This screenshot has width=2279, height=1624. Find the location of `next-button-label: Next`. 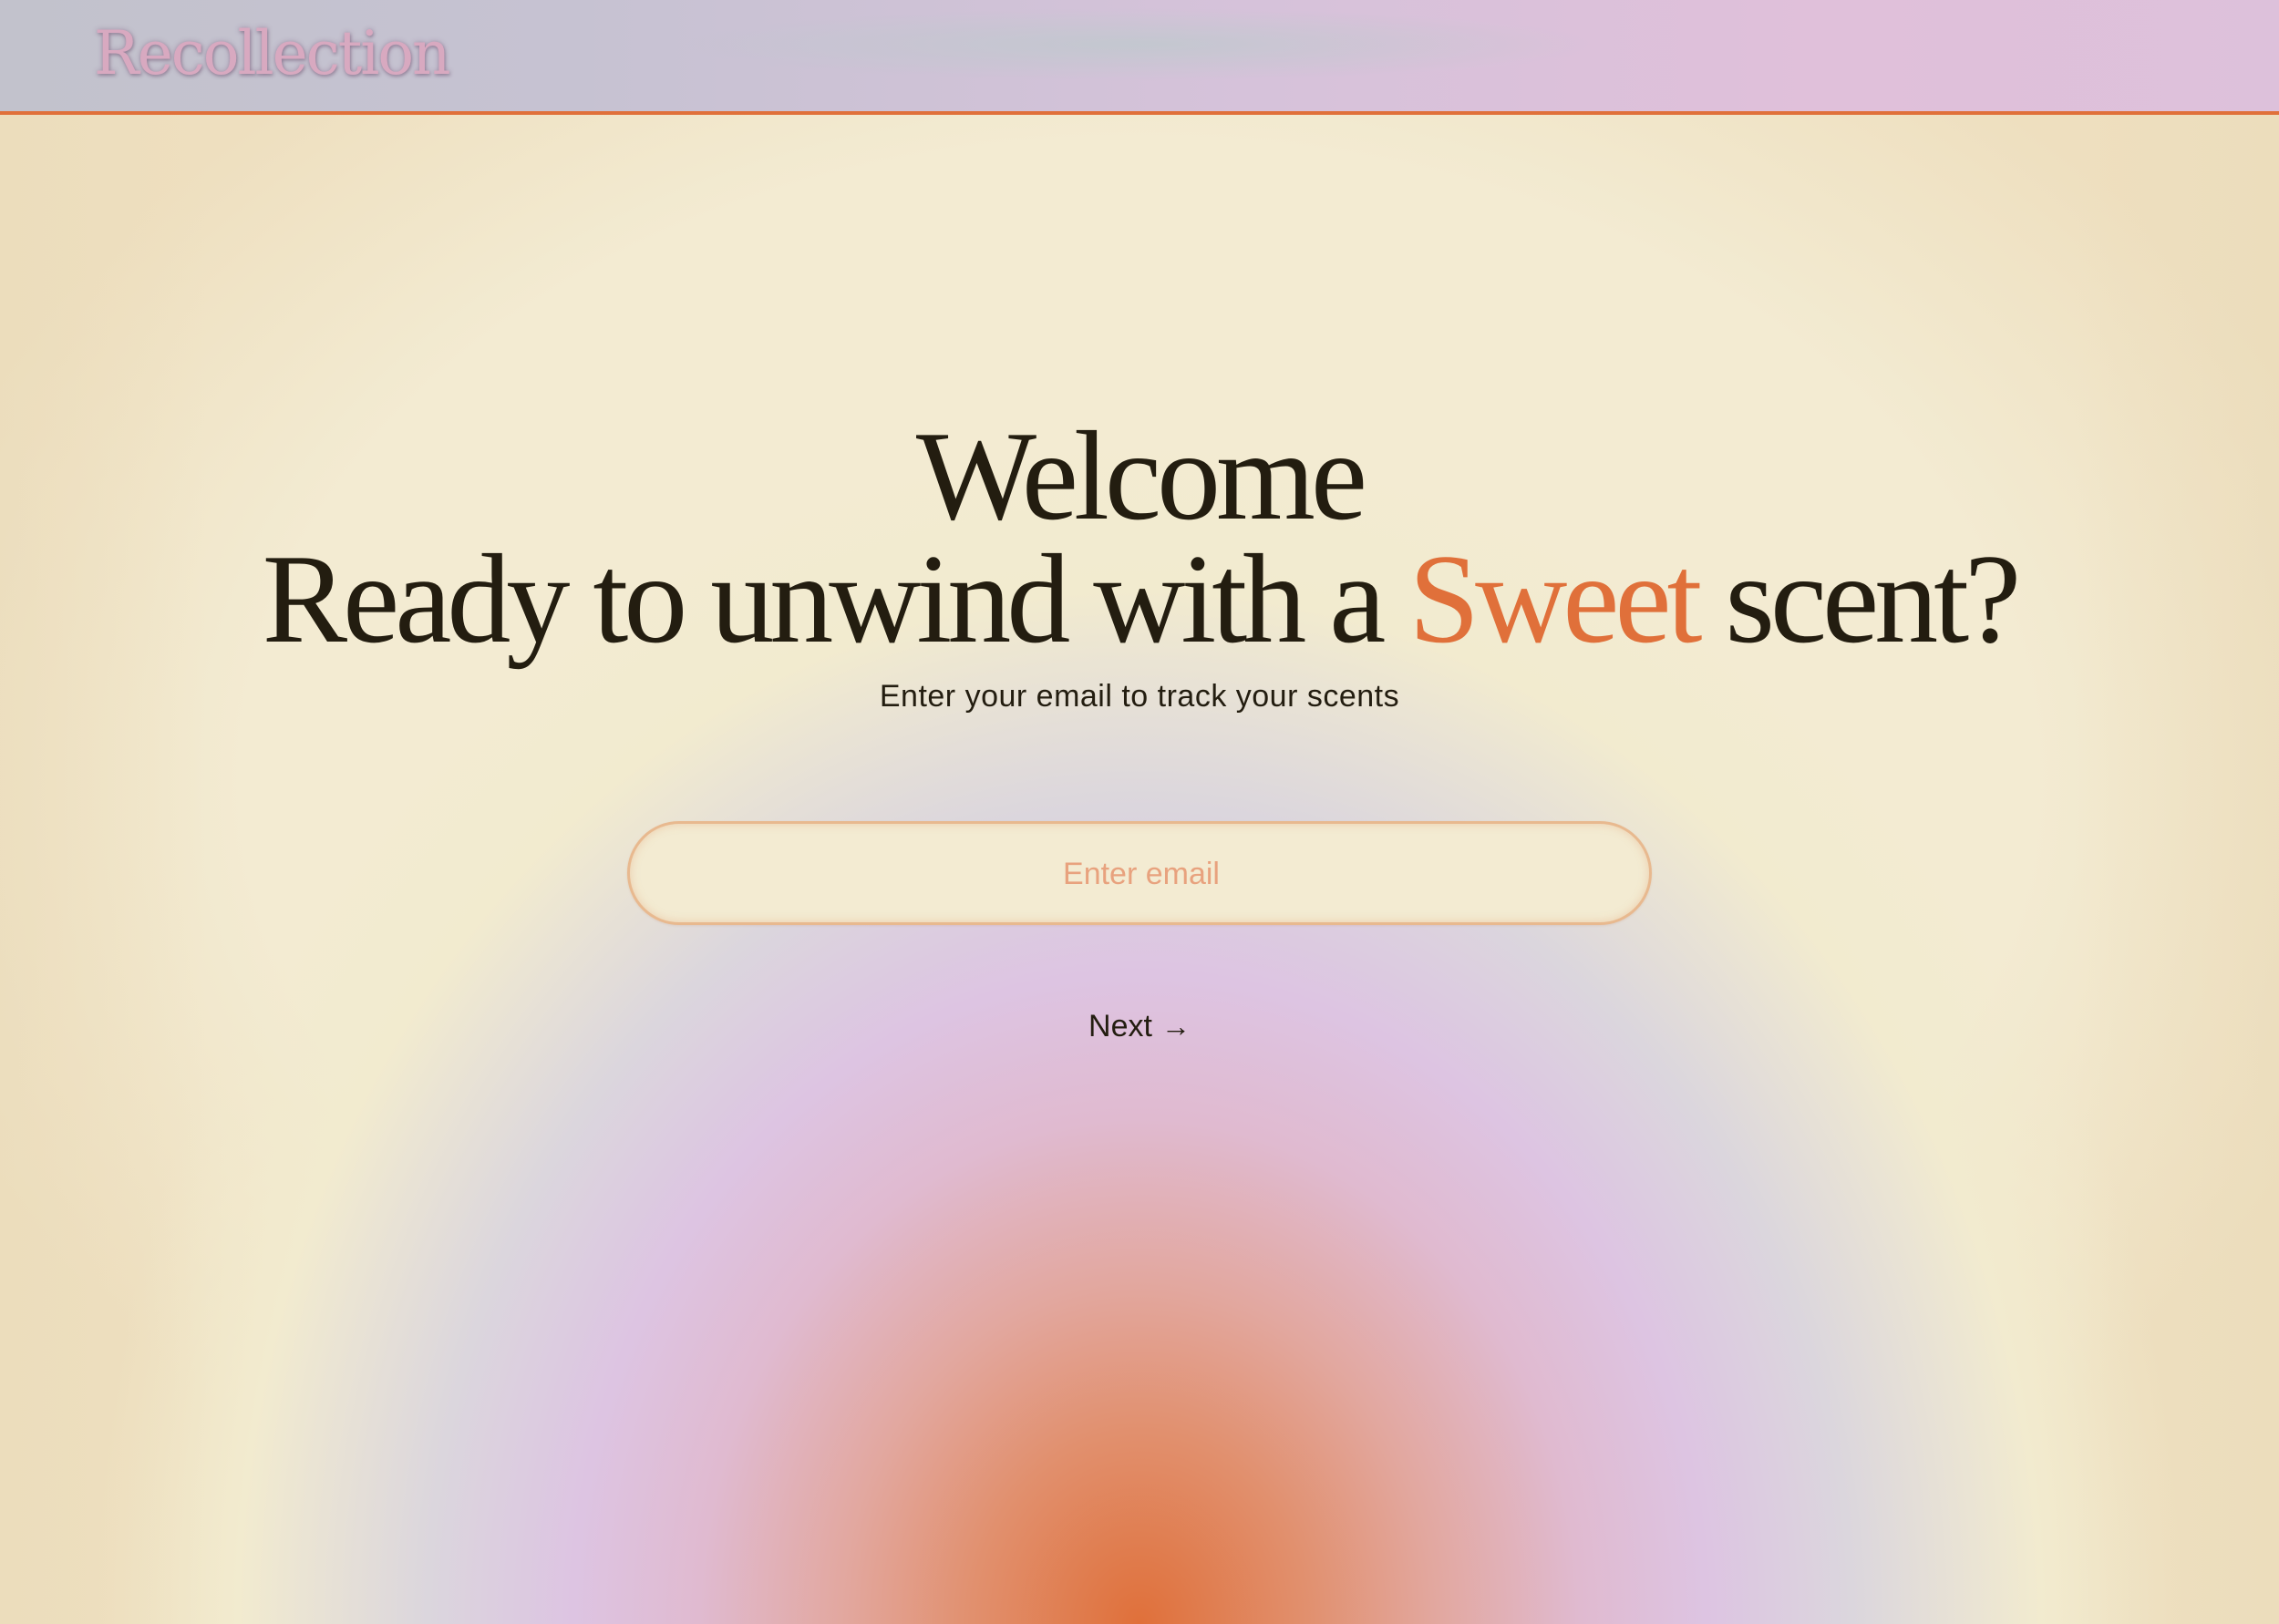

next-button-label: Next is located at coordinates (1120, 1025).